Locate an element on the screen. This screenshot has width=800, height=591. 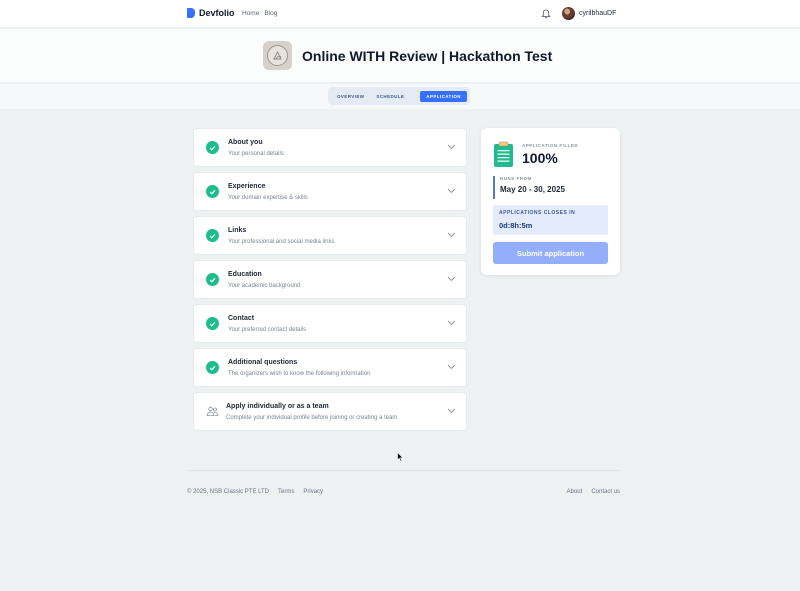
footer-divider is located at coordinates (403, 470).